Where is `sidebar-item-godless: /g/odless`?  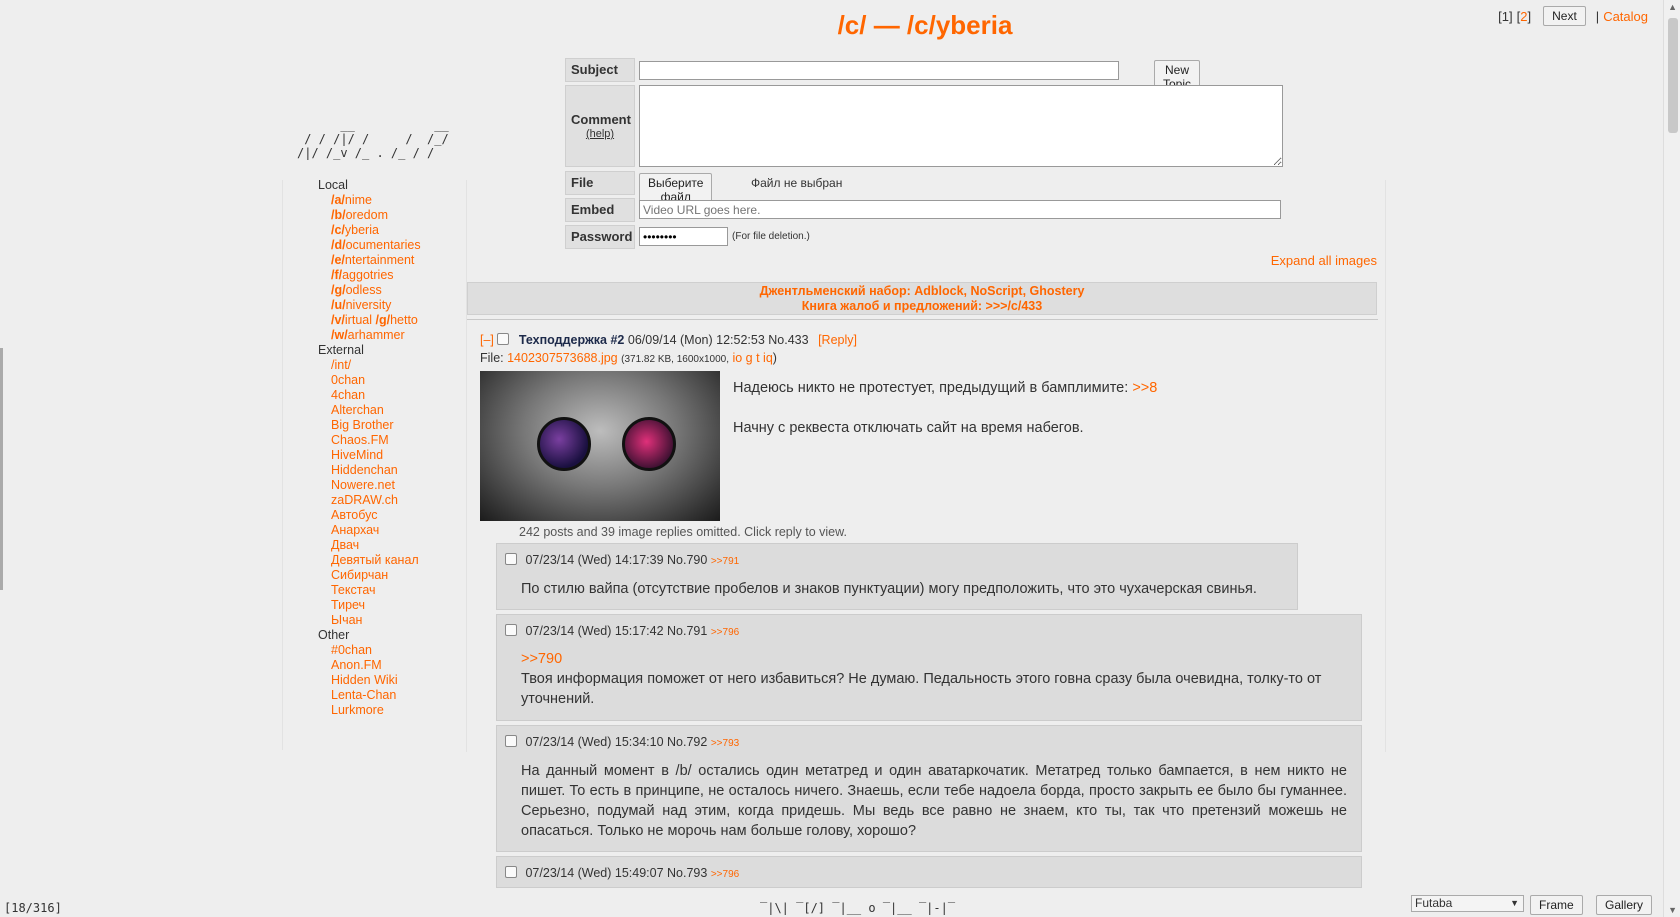
sidebar-item-godless: /g/odless is located at coordinates (369, 290).